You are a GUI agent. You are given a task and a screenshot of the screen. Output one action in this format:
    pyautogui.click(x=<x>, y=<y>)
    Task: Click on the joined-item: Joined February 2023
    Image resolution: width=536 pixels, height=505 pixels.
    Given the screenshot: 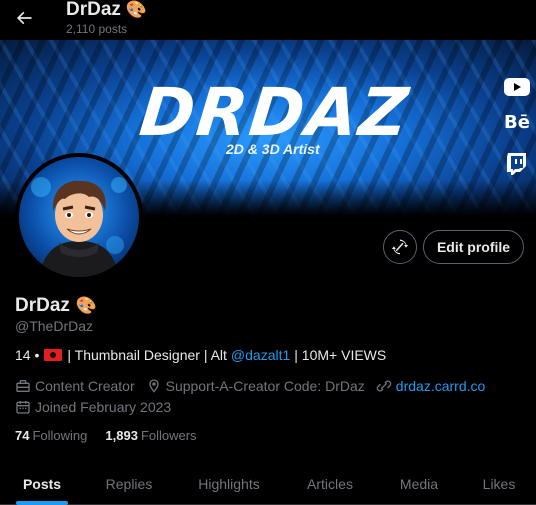 What is the action you would take?
    pyautogui.click(x=93, y=407)
    